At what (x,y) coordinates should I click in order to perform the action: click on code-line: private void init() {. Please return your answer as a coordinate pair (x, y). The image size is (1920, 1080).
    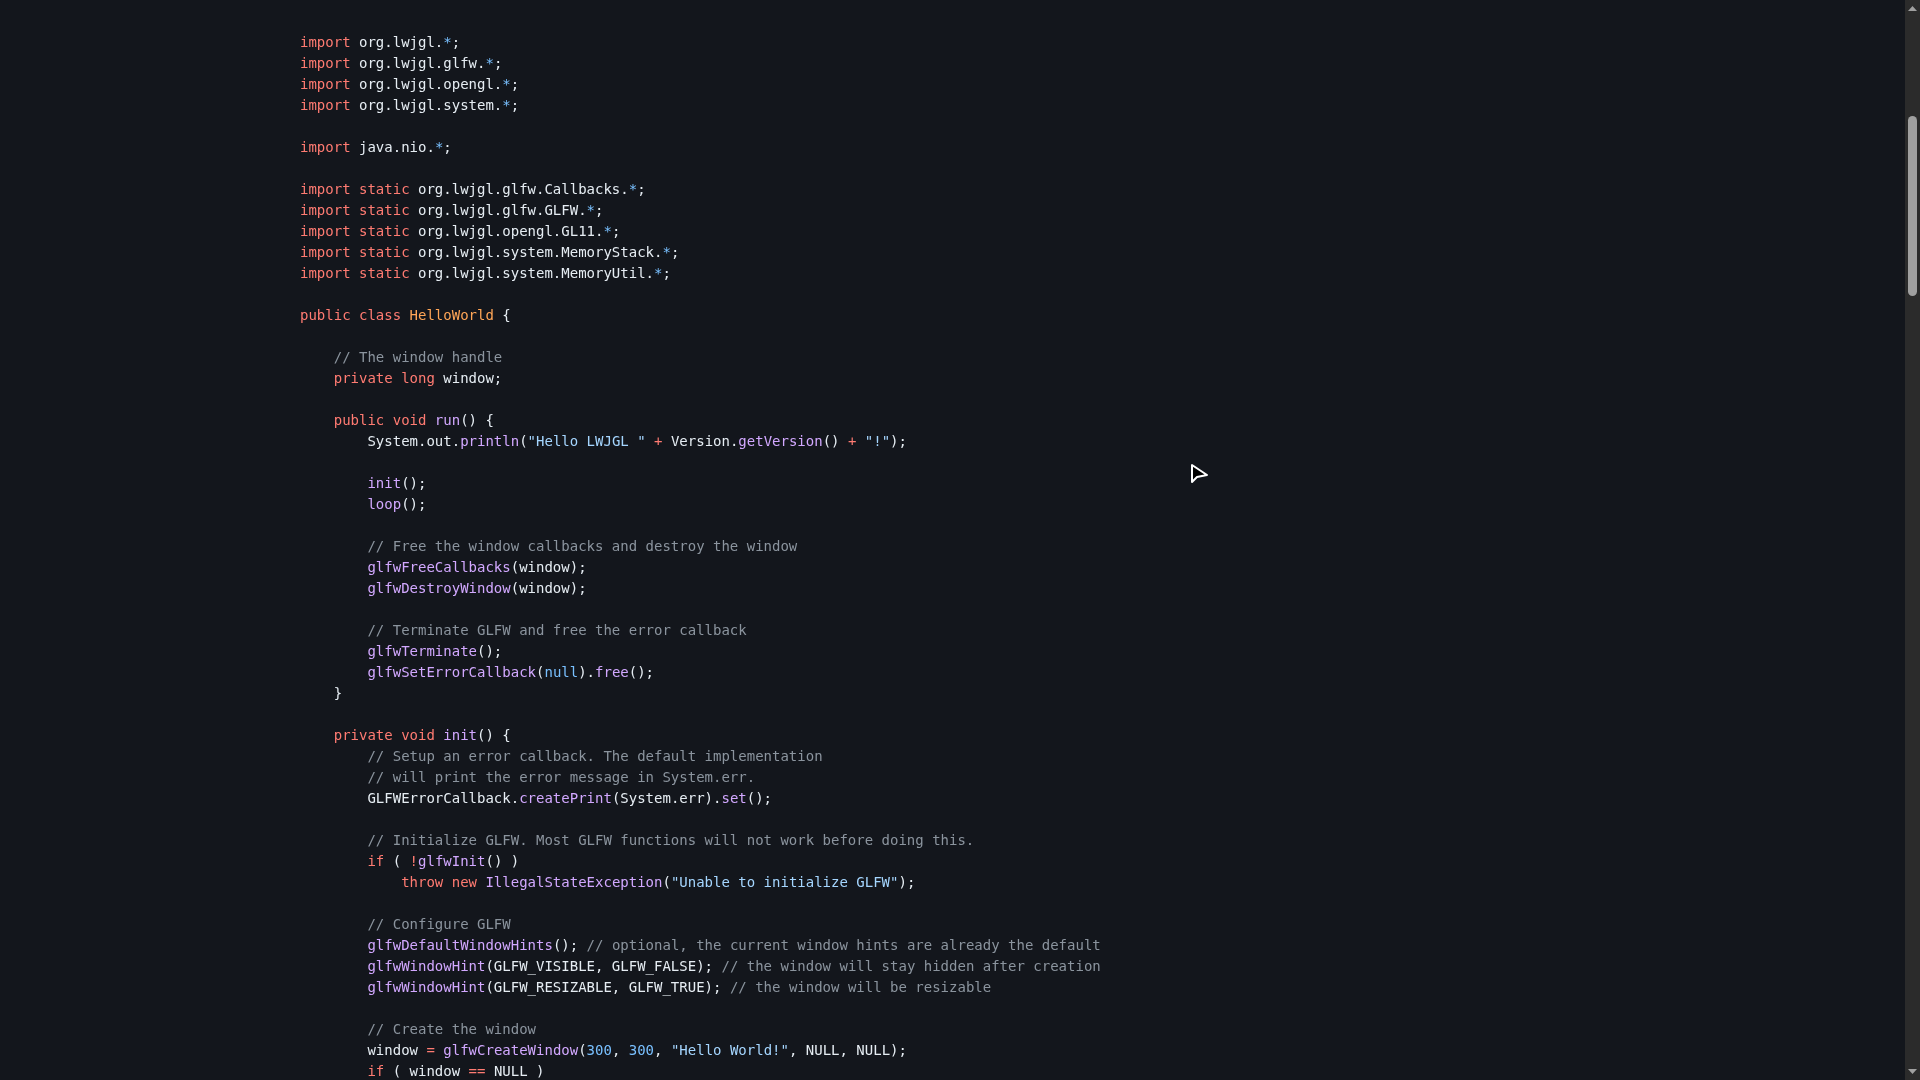
    Looking at the image, I should click on (421, 735).